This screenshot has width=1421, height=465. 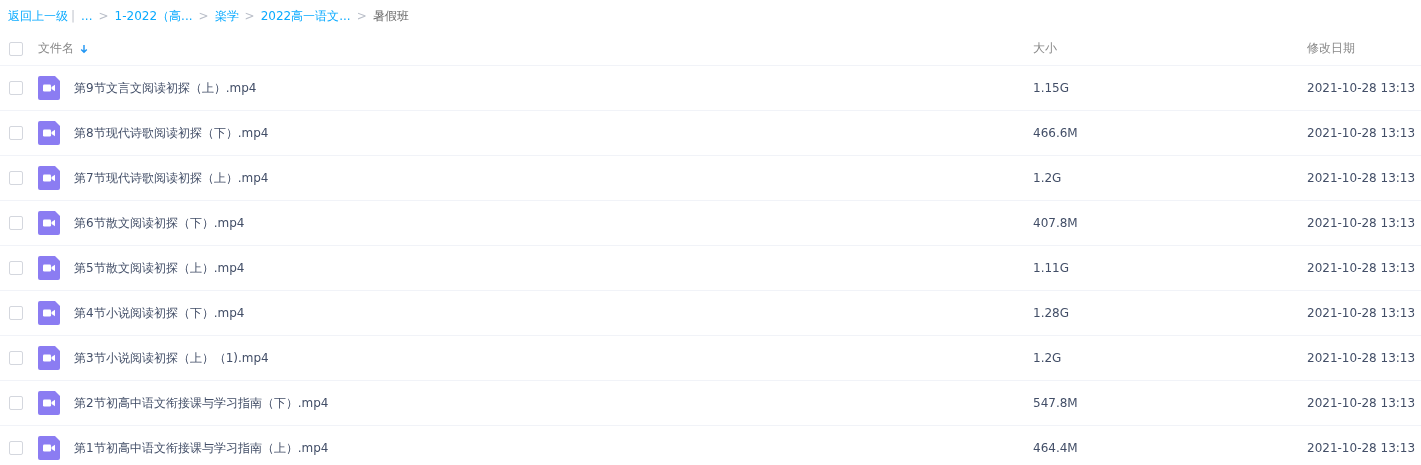 What do you see at coordinates (390, 16) in the screenshot?
I see `breadcrumb-item: 暑假班` at bounding box center [390, 16].